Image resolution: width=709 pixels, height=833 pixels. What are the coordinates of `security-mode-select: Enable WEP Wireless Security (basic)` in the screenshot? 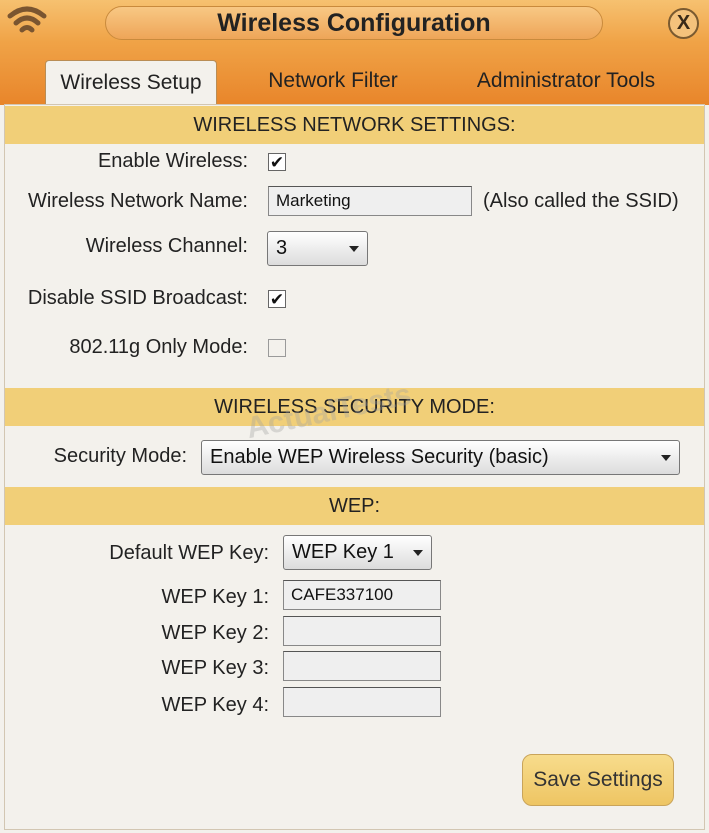 It's located at (440, 457).